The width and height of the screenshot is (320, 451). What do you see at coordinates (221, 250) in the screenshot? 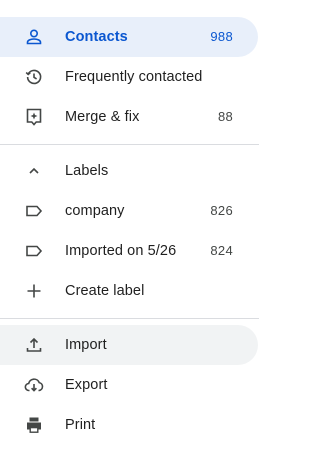
I see `label-count: 824` at bounding box center [221, 250].